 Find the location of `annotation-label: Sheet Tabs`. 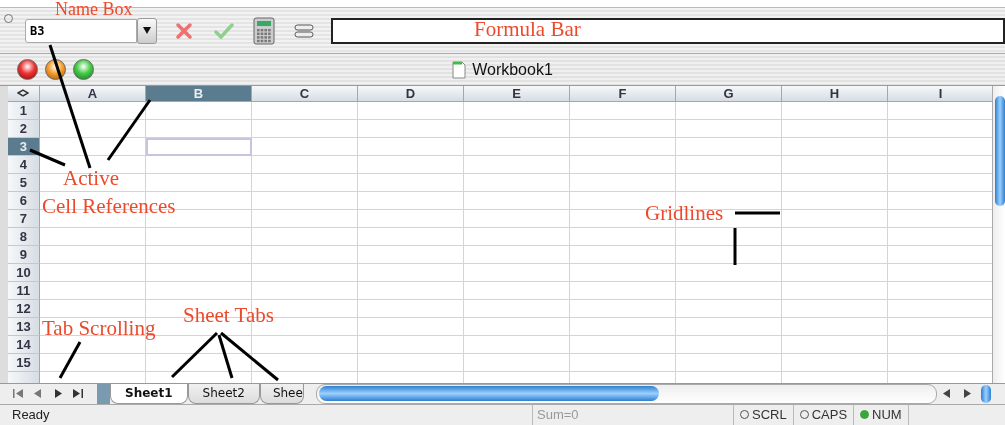

annotation-label: Sheet Tabs is located at coordinates (228, 315).